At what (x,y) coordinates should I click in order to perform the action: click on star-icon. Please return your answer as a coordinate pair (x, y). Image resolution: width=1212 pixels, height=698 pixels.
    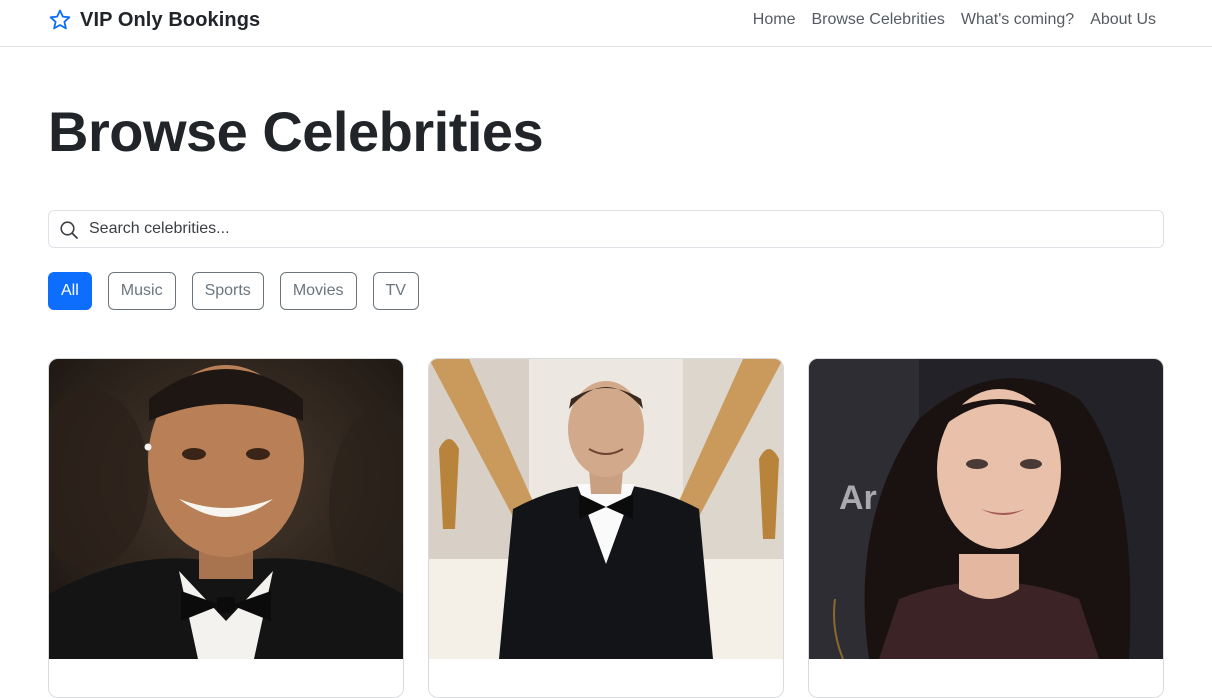
    Looking at the image, I should click on (60, 20).